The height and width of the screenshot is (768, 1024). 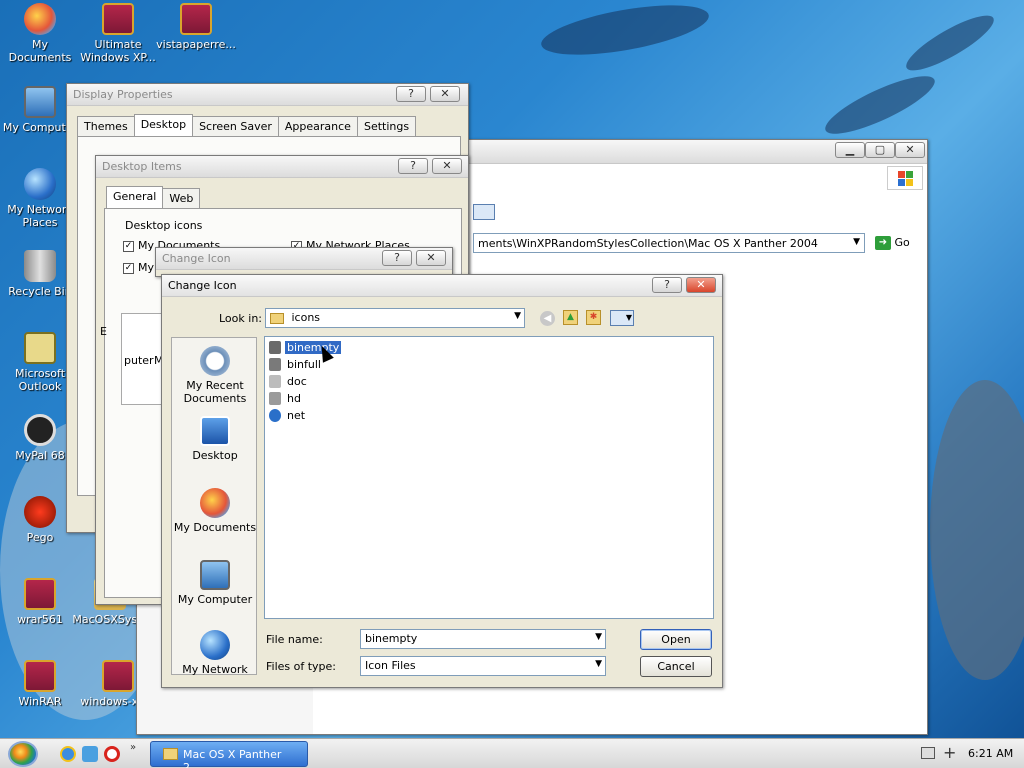 I want to click on tab-appearance: Appearance, so click(x=317, y=127).